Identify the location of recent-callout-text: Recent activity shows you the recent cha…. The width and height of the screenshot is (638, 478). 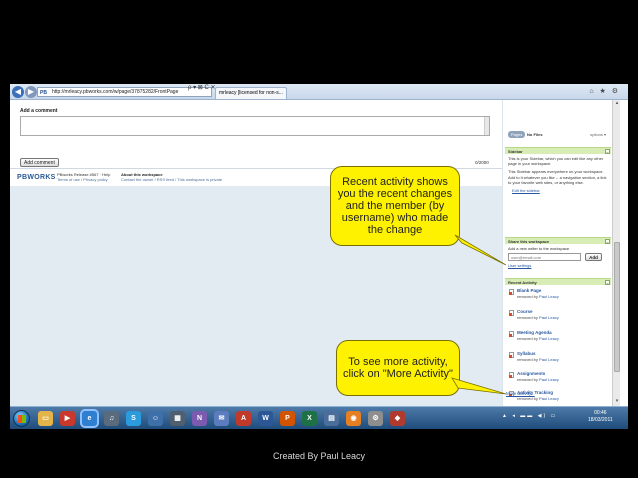
(395, 206).